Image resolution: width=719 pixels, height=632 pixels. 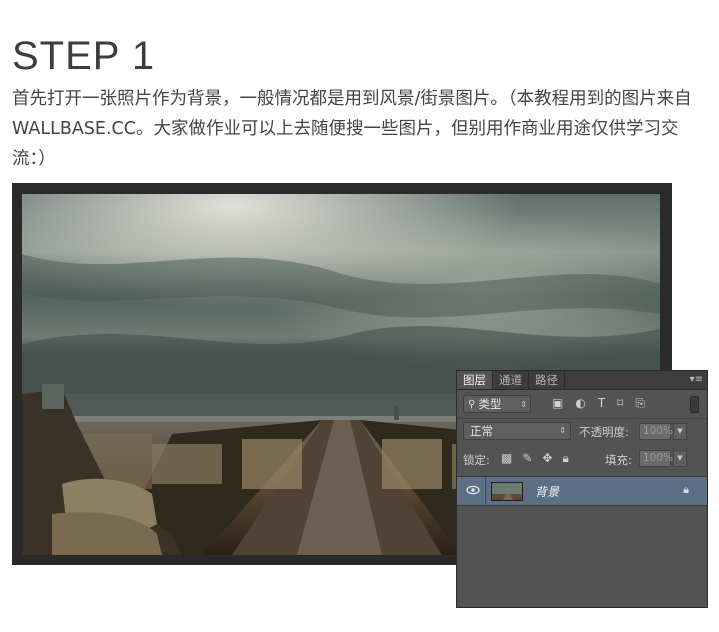 I want to click on layer-row: 背景 🔒︎, so click(x=582, y=491).